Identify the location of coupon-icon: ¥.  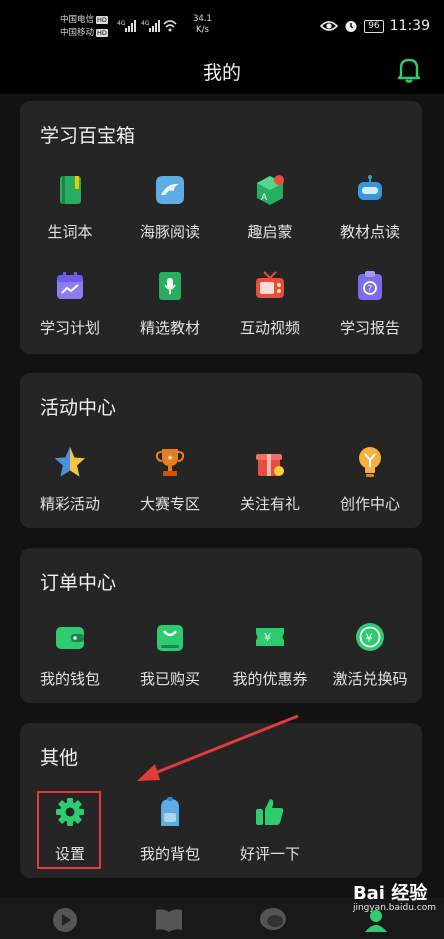
(270, 637).